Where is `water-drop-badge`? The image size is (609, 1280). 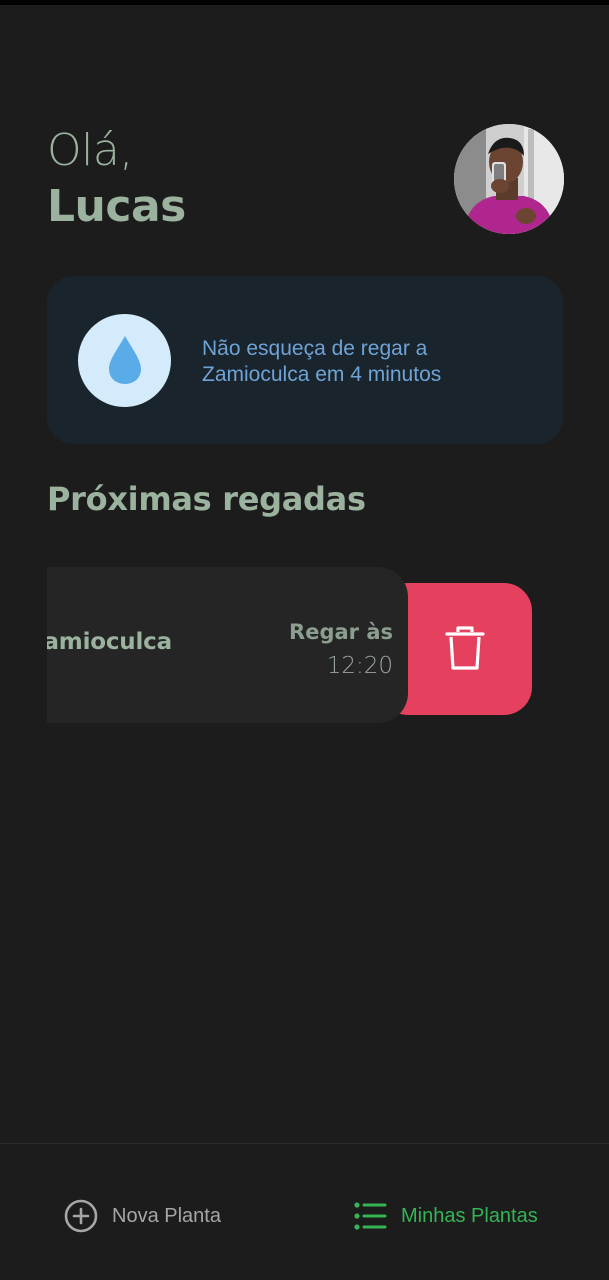
water-drop-badge is located at coordinates (124, 360).